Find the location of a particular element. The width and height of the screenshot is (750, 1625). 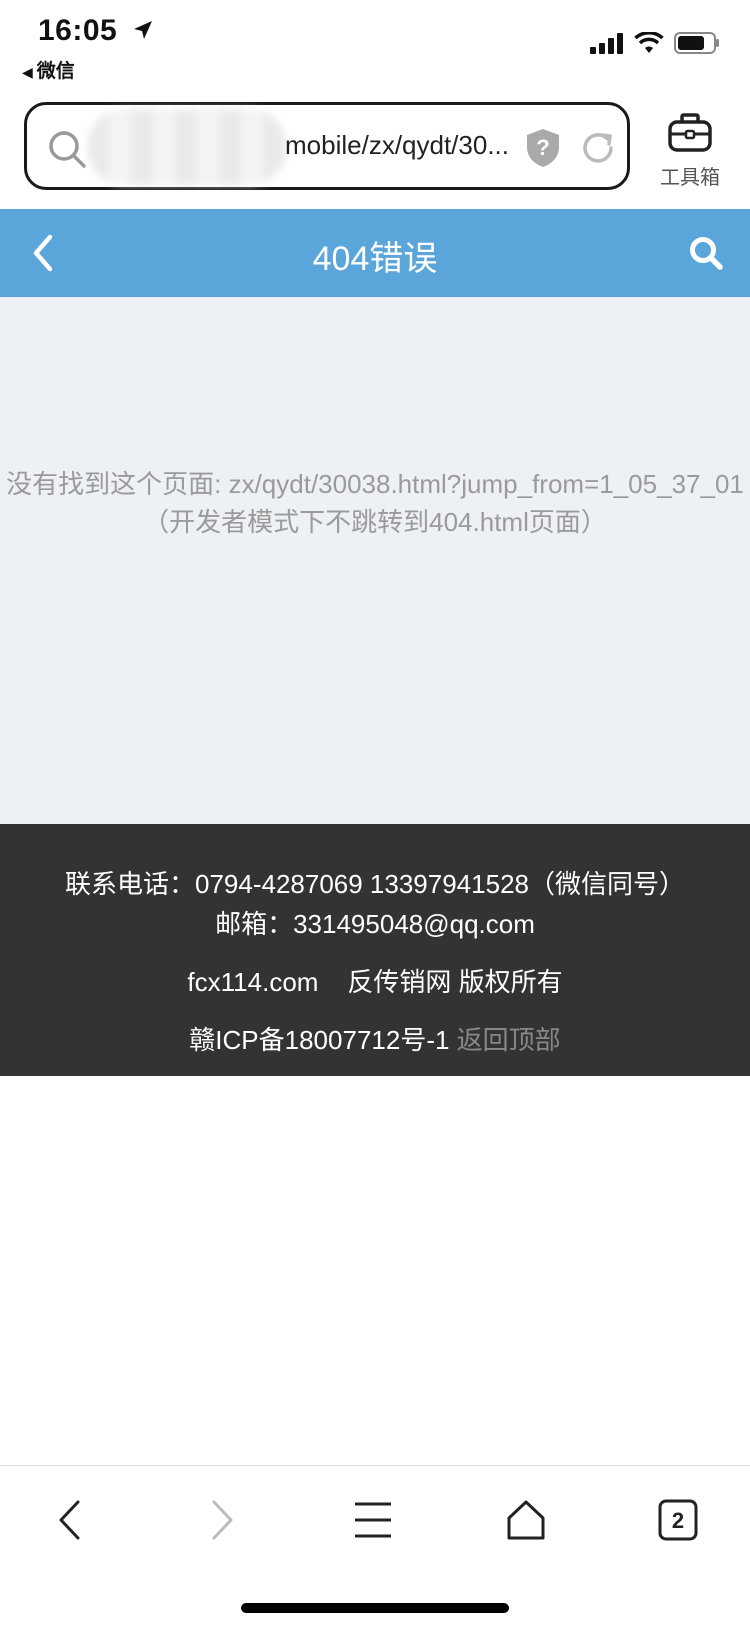

status-time: 16:05 is located at coordinates (96, 31).